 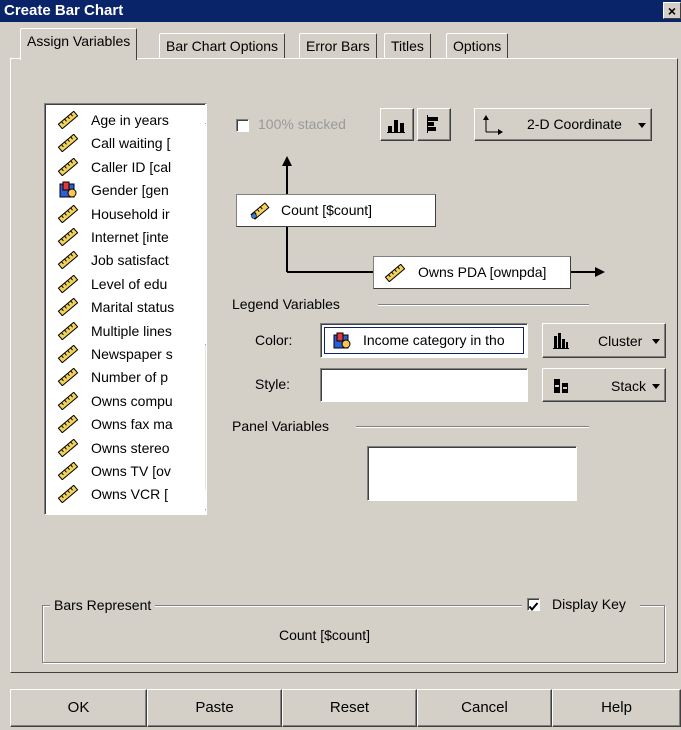 I want to click on display-key-checkbox, so click(x=533, y=605).